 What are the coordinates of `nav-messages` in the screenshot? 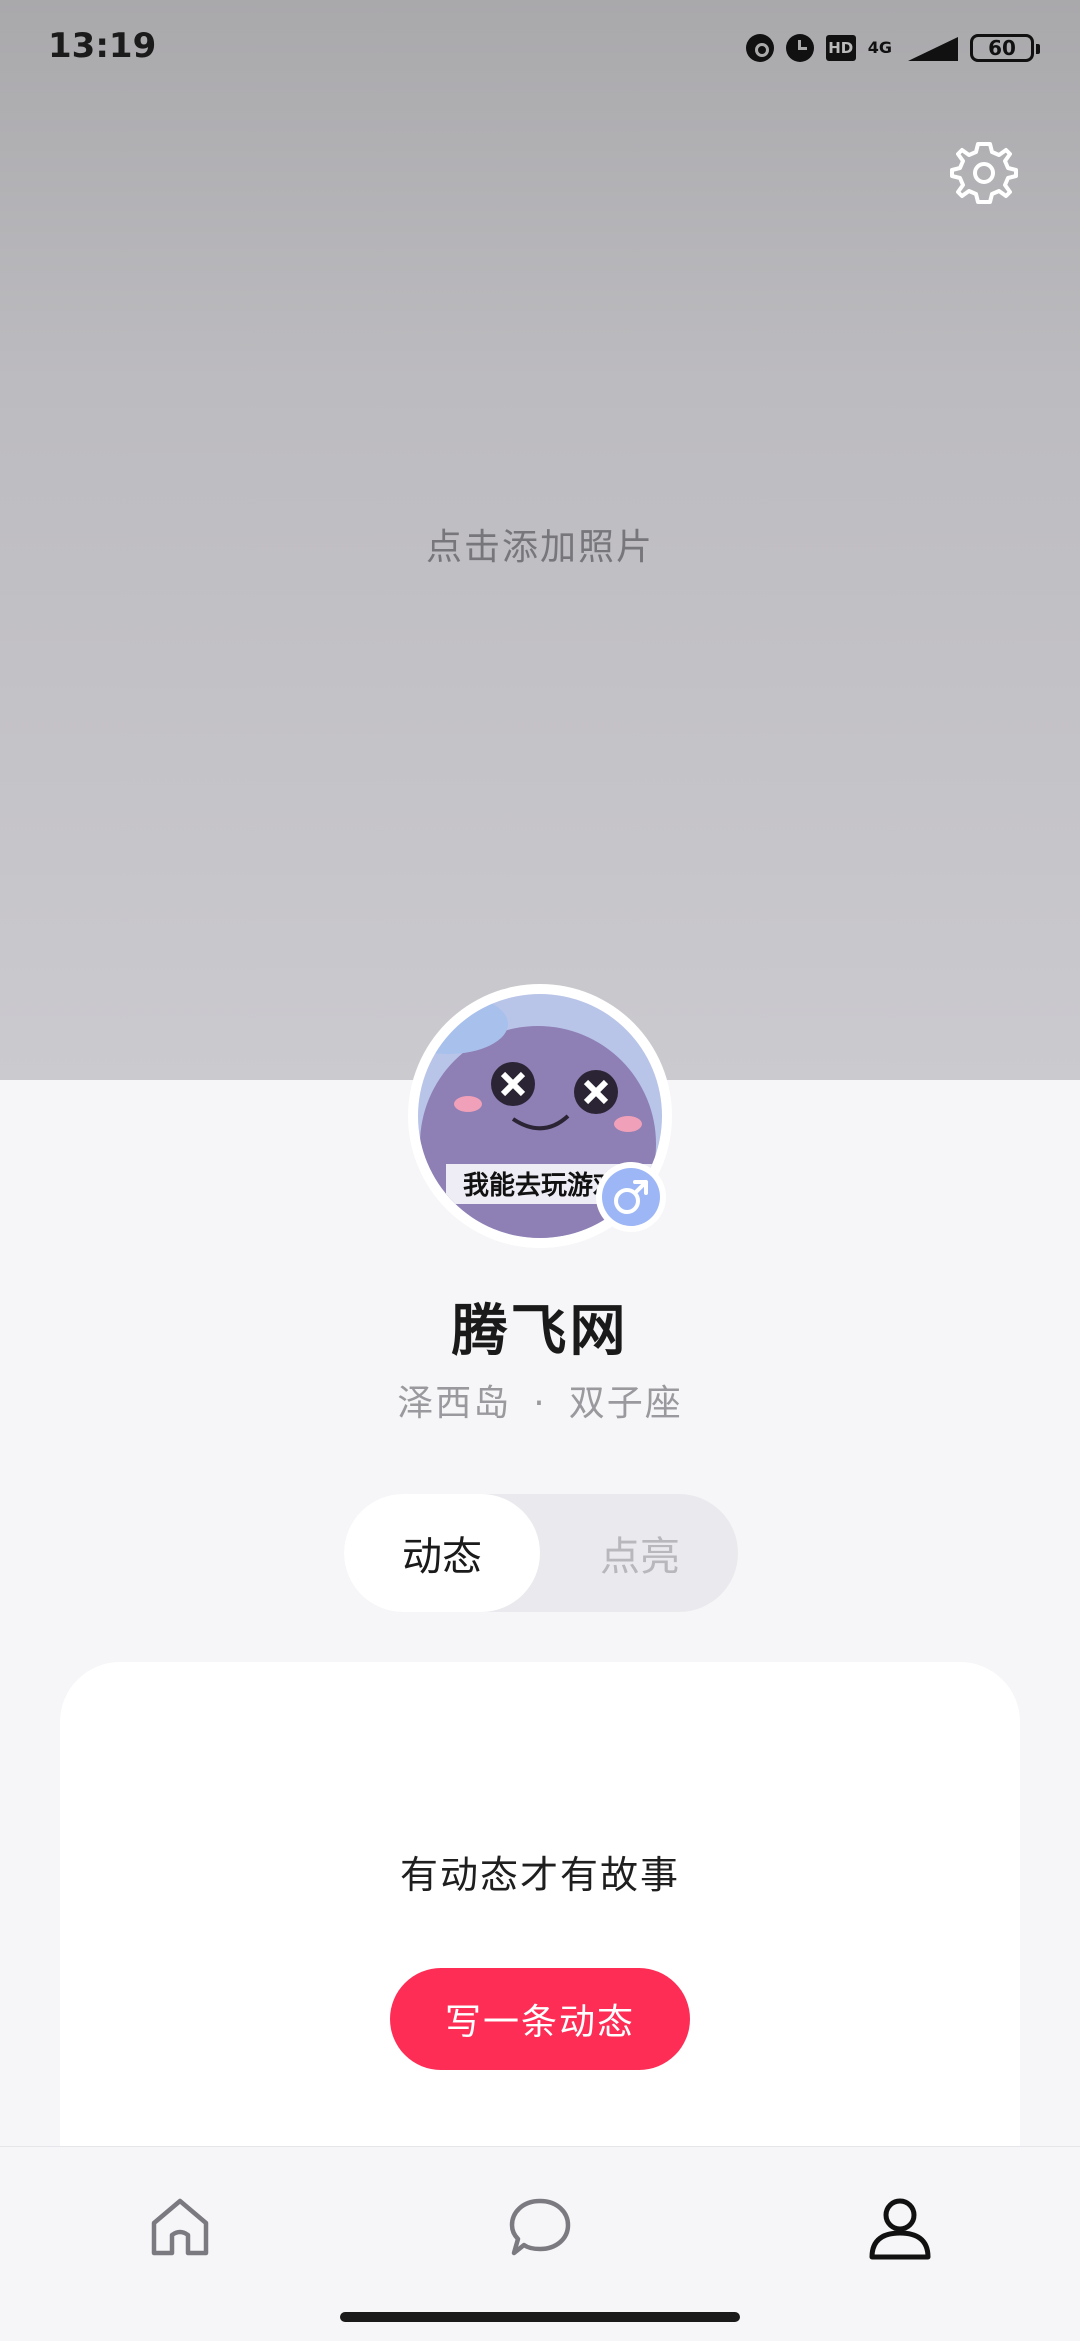 It's located at (540, 2227).